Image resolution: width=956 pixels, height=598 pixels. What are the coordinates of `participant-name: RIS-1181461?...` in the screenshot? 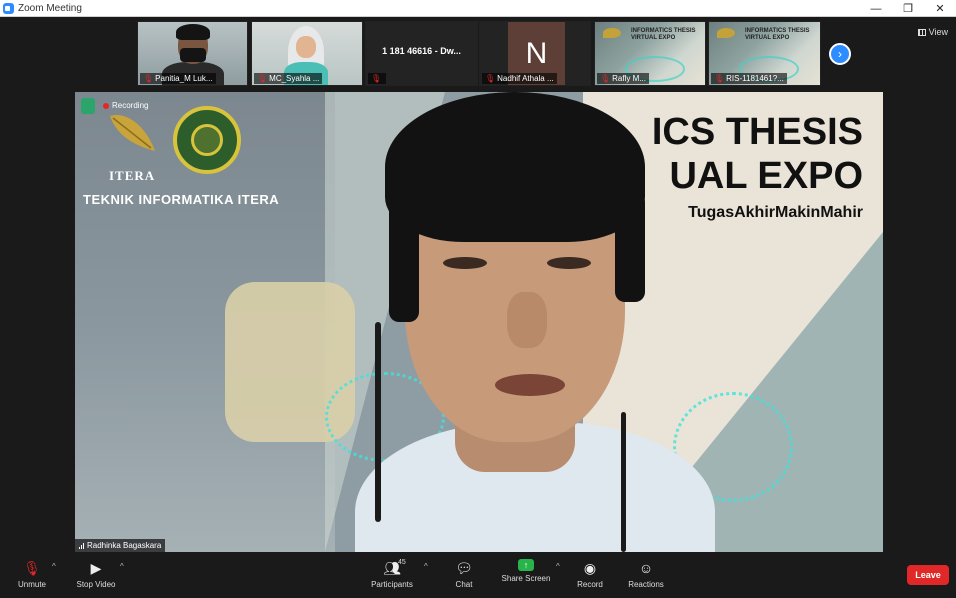 It's located at (755, 78).